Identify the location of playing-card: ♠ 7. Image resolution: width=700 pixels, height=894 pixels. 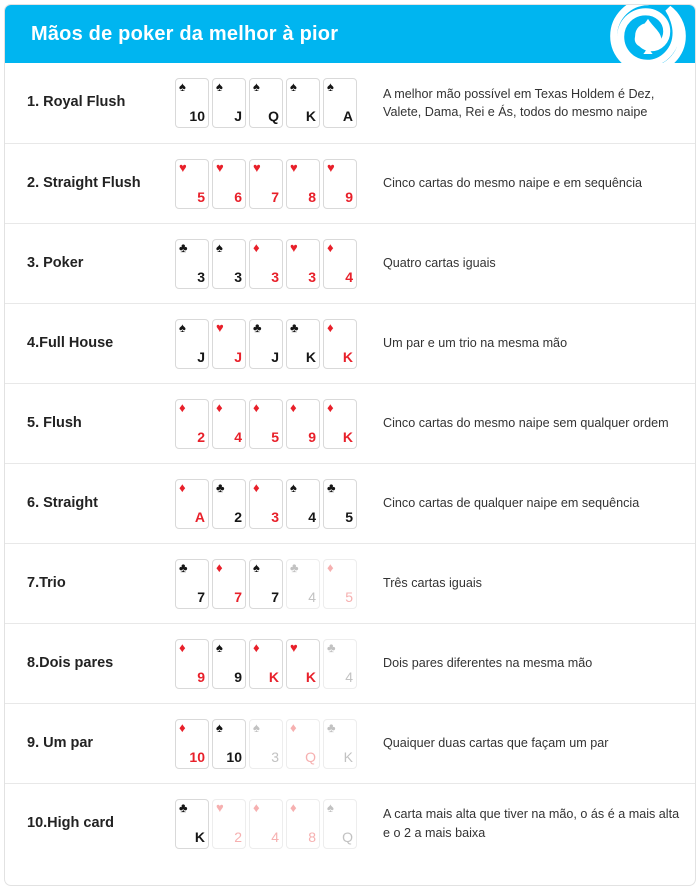
(266, 583).